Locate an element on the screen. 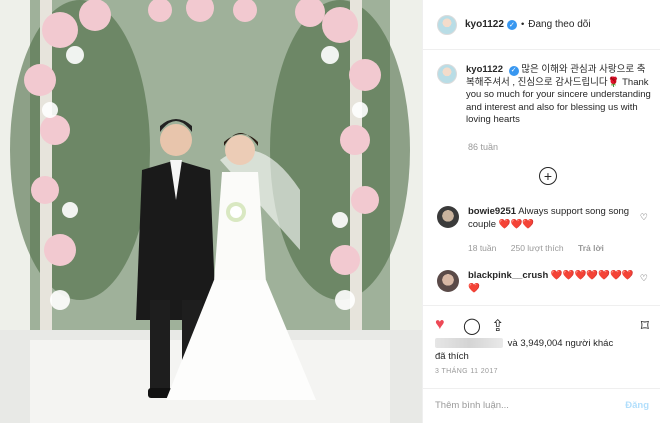 The height and width of the screenshot is (423, 660). post-date: 3 THÁNG 11 2017 is located at coordinates (466, 371).